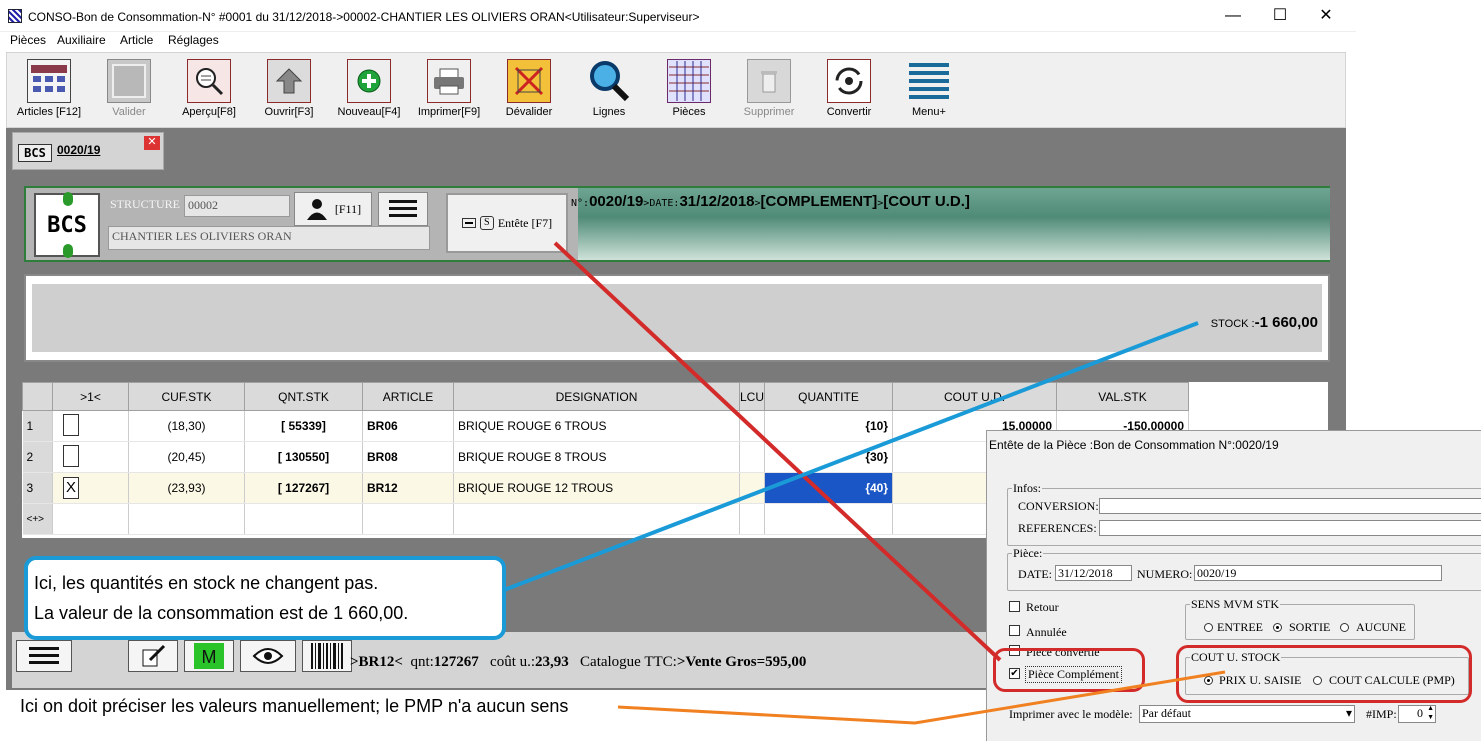  Describe the element at coordinates (829, 488) in the screenshot. I see `cell-quantite-active: {40}` at that location.